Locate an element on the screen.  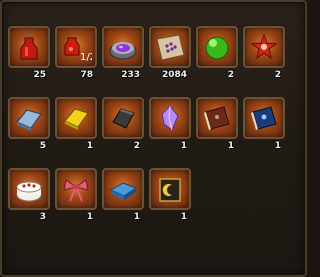
item-count: 233 is located at coordinates (130, 75).